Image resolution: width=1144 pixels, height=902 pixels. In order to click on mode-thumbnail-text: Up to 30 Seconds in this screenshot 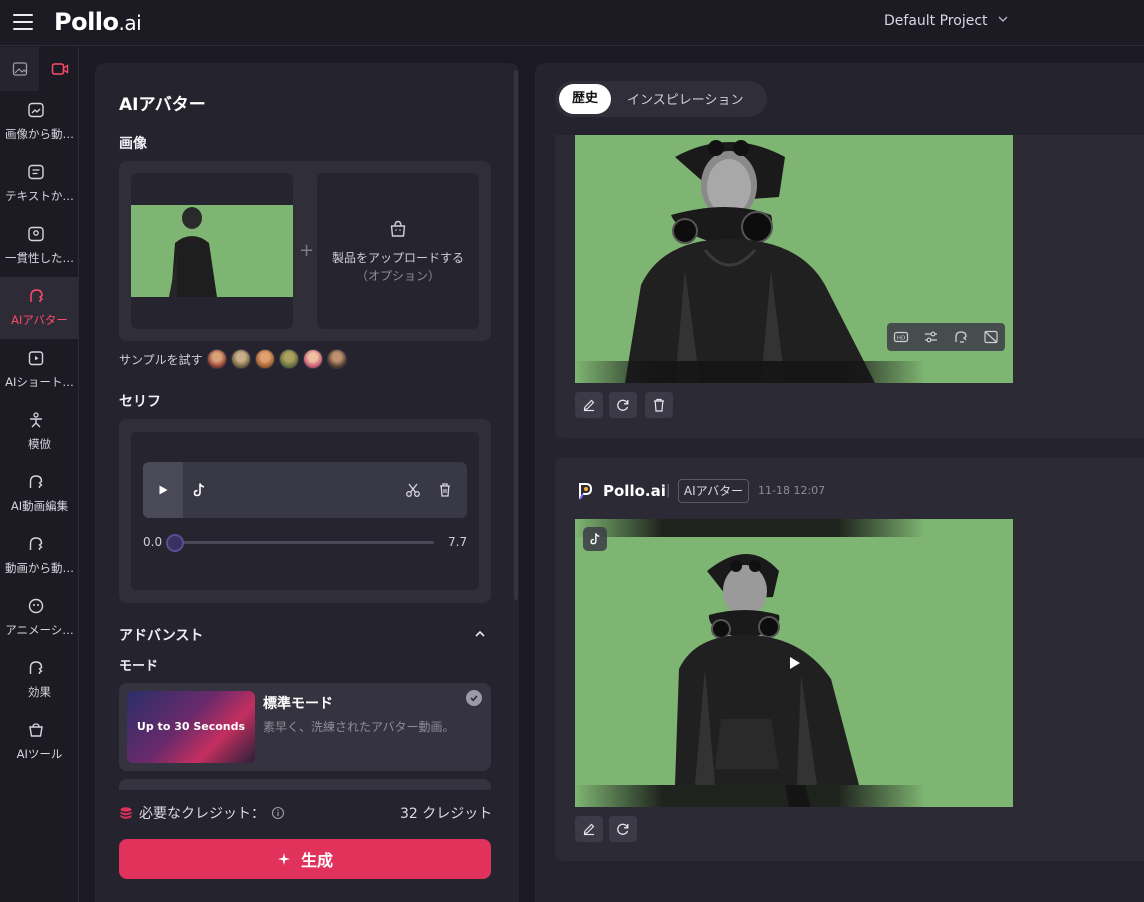, I will do `click(191, 726)`.